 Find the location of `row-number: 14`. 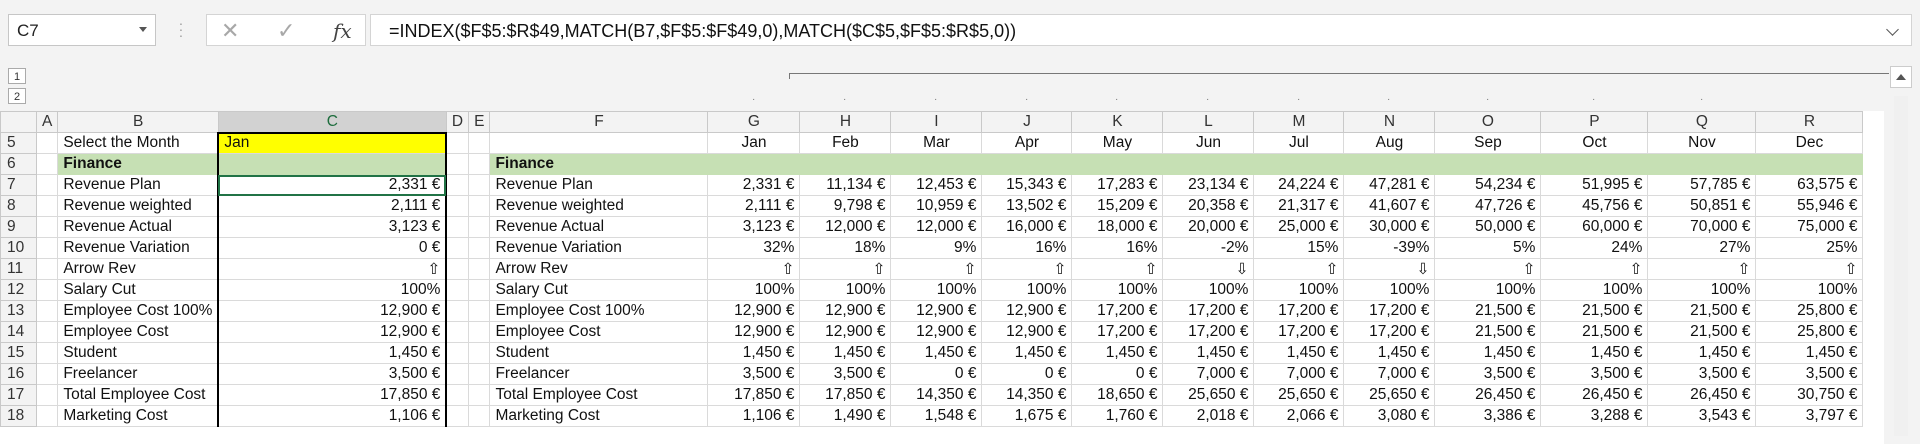

row-number: 14 is located at coordinates (18, 332).